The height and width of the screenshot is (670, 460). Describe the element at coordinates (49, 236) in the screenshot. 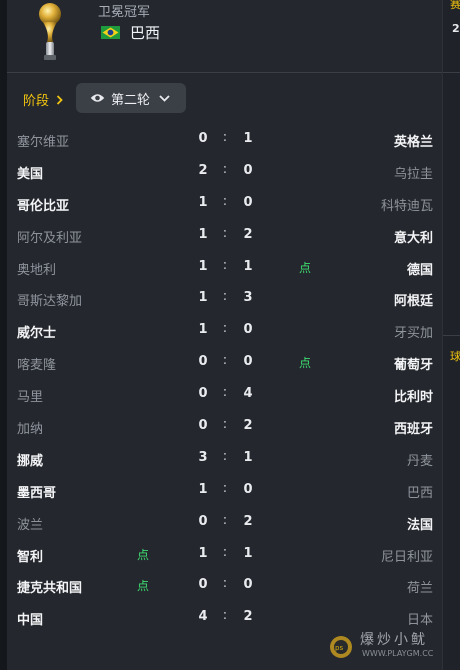

I see `home-team-name: 阿尔及利亚` at that location.